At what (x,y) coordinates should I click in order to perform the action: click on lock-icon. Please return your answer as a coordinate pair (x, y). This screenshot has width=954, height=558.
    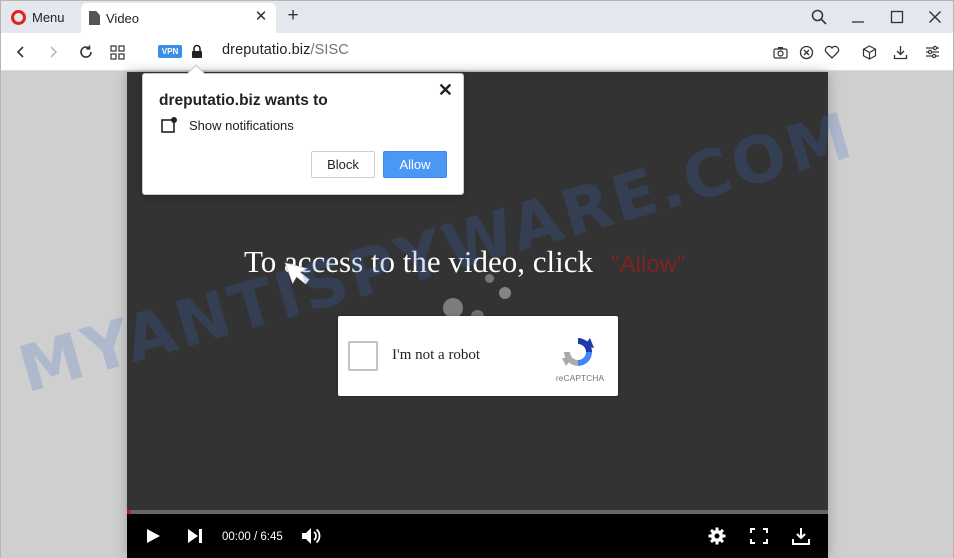
    Looking at the image, I should click on (197, 54).